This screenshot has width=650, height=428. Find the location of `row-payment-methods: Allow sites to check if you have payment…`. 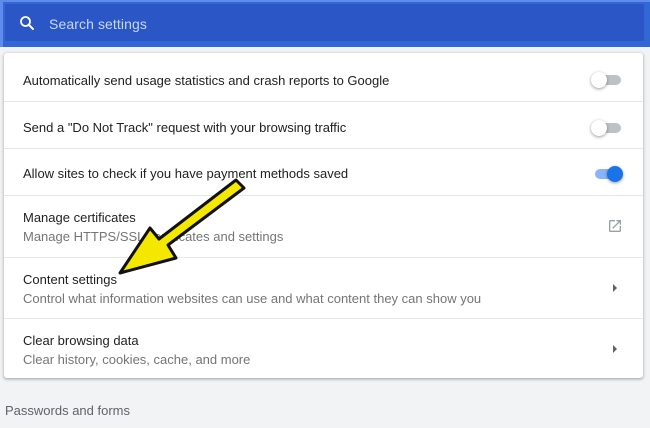

row-payment-methods: Allow sites to check if you have payment… is located at coordinates (323, 171).